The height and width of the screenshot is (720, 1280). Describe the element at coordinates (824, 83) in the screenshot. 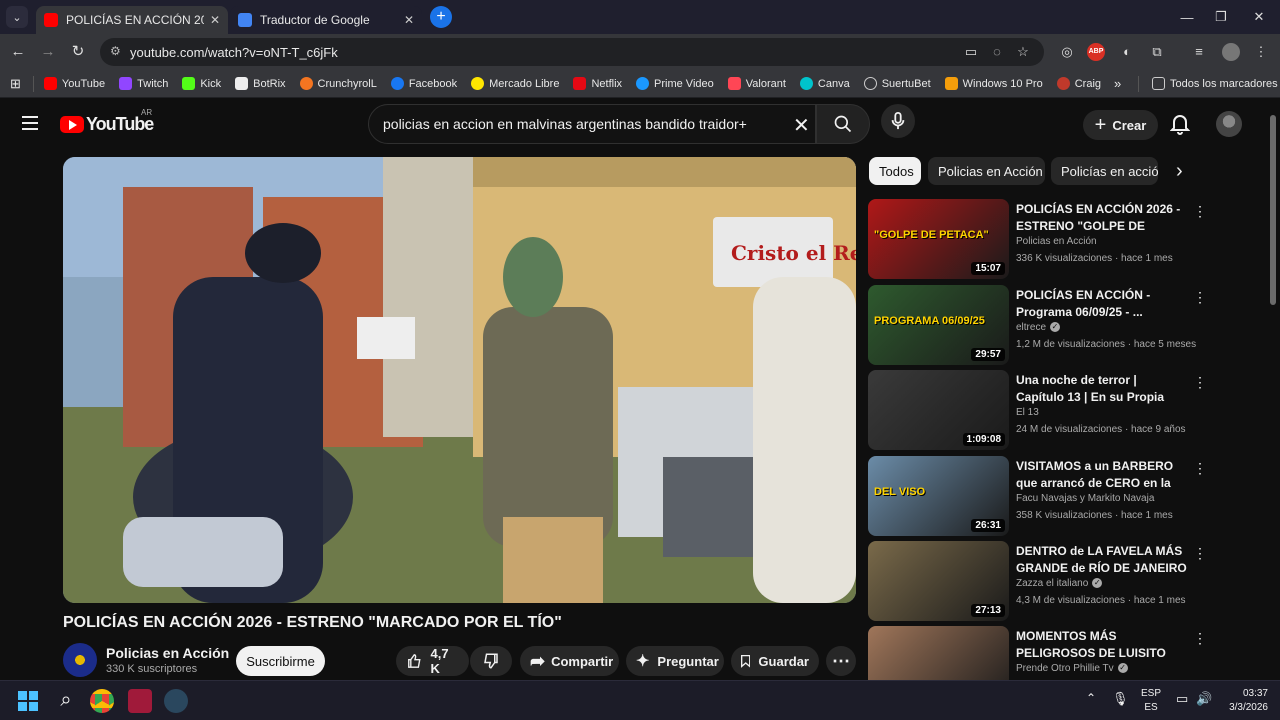

I see `bookmark-canva: Canva` at that location.